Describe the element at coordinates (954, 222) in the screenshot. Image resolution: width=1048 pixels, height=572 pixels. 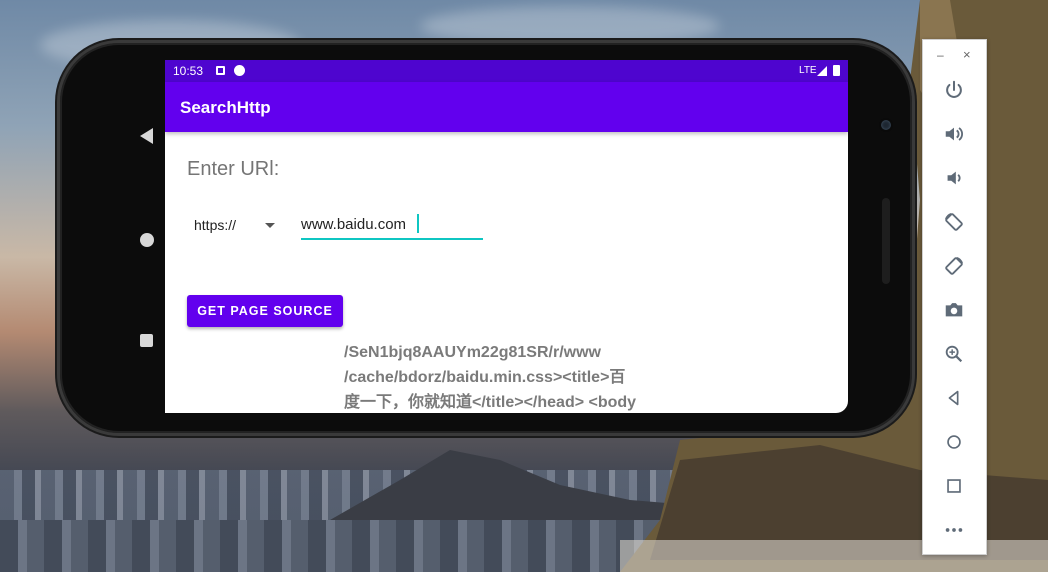
I see `rotate-left-icon` at that location.